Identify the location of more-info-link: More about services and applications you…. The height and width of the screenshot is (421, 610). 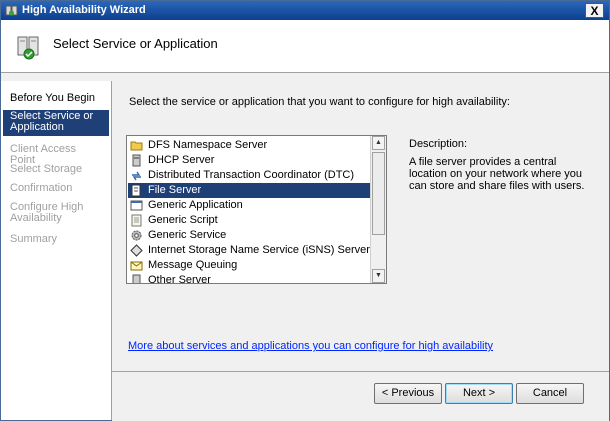
(310, 346).